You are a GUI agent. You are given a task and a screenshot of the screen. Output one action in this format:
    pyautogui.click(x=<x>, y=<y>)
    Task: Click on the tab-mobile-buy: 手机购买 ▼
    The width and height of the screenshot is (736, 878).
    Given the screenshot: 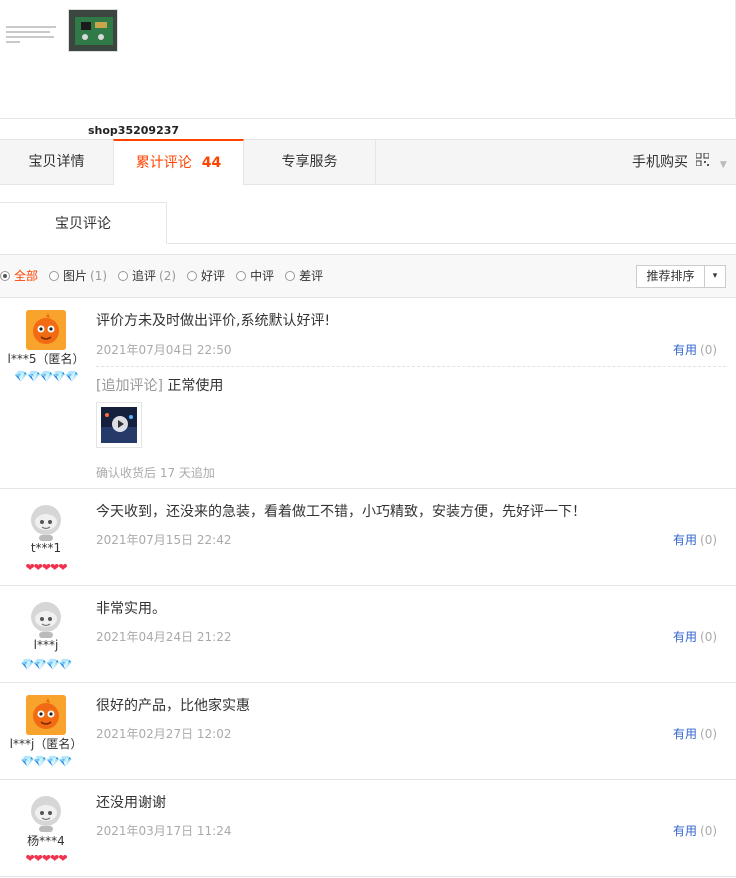 What is the action you would take?
    pyautogui.click(x=678, y=162)
    